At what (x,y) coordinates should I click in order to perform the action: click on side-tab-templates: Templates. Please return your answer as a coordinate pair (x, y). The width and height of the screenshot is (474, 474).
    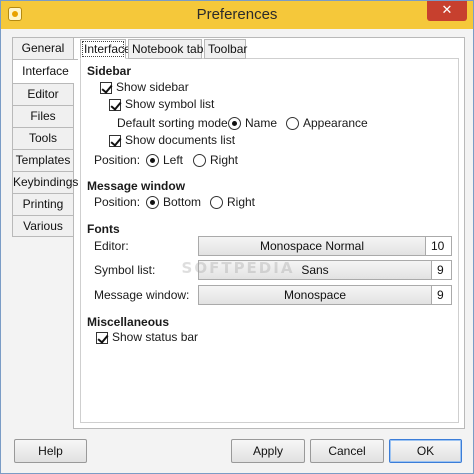
    Looking at the image, I should click on (43, 160).